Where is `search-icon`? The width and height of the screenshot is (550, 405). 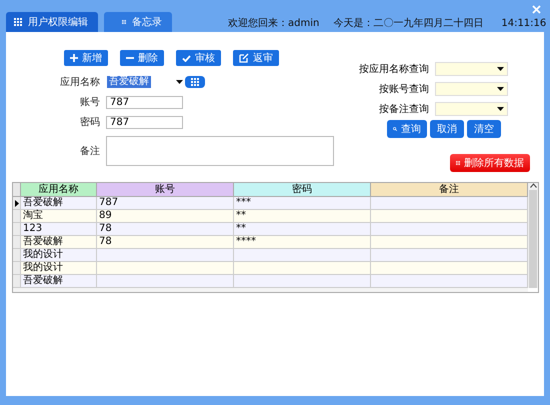
search-icon is located at coordinates (395, 129).